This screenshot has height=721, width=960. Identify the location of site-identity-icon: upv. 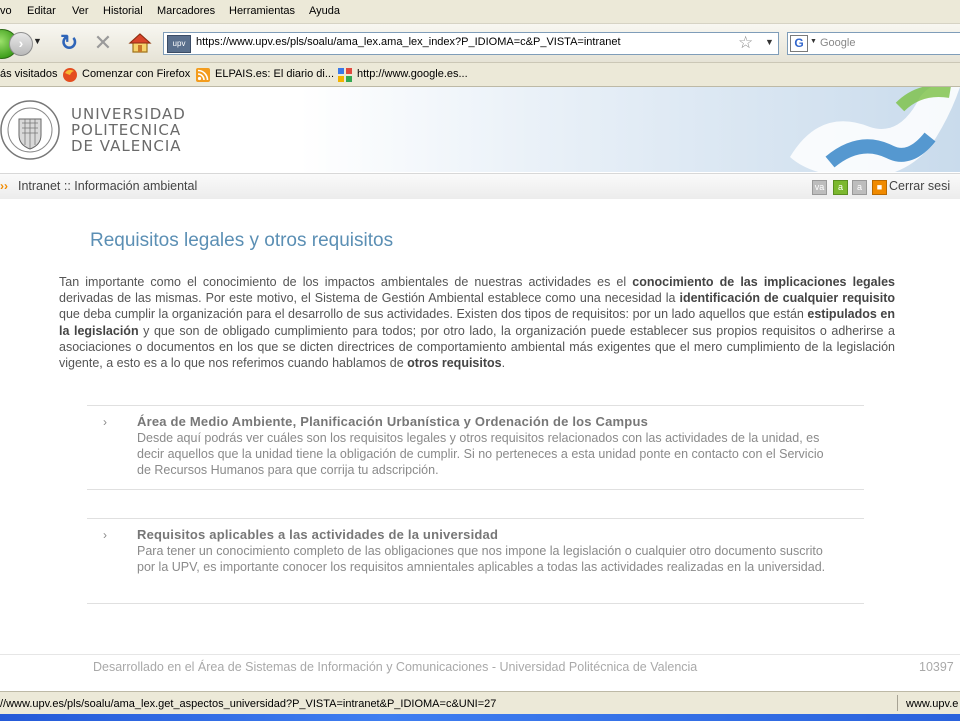
(179, 44).